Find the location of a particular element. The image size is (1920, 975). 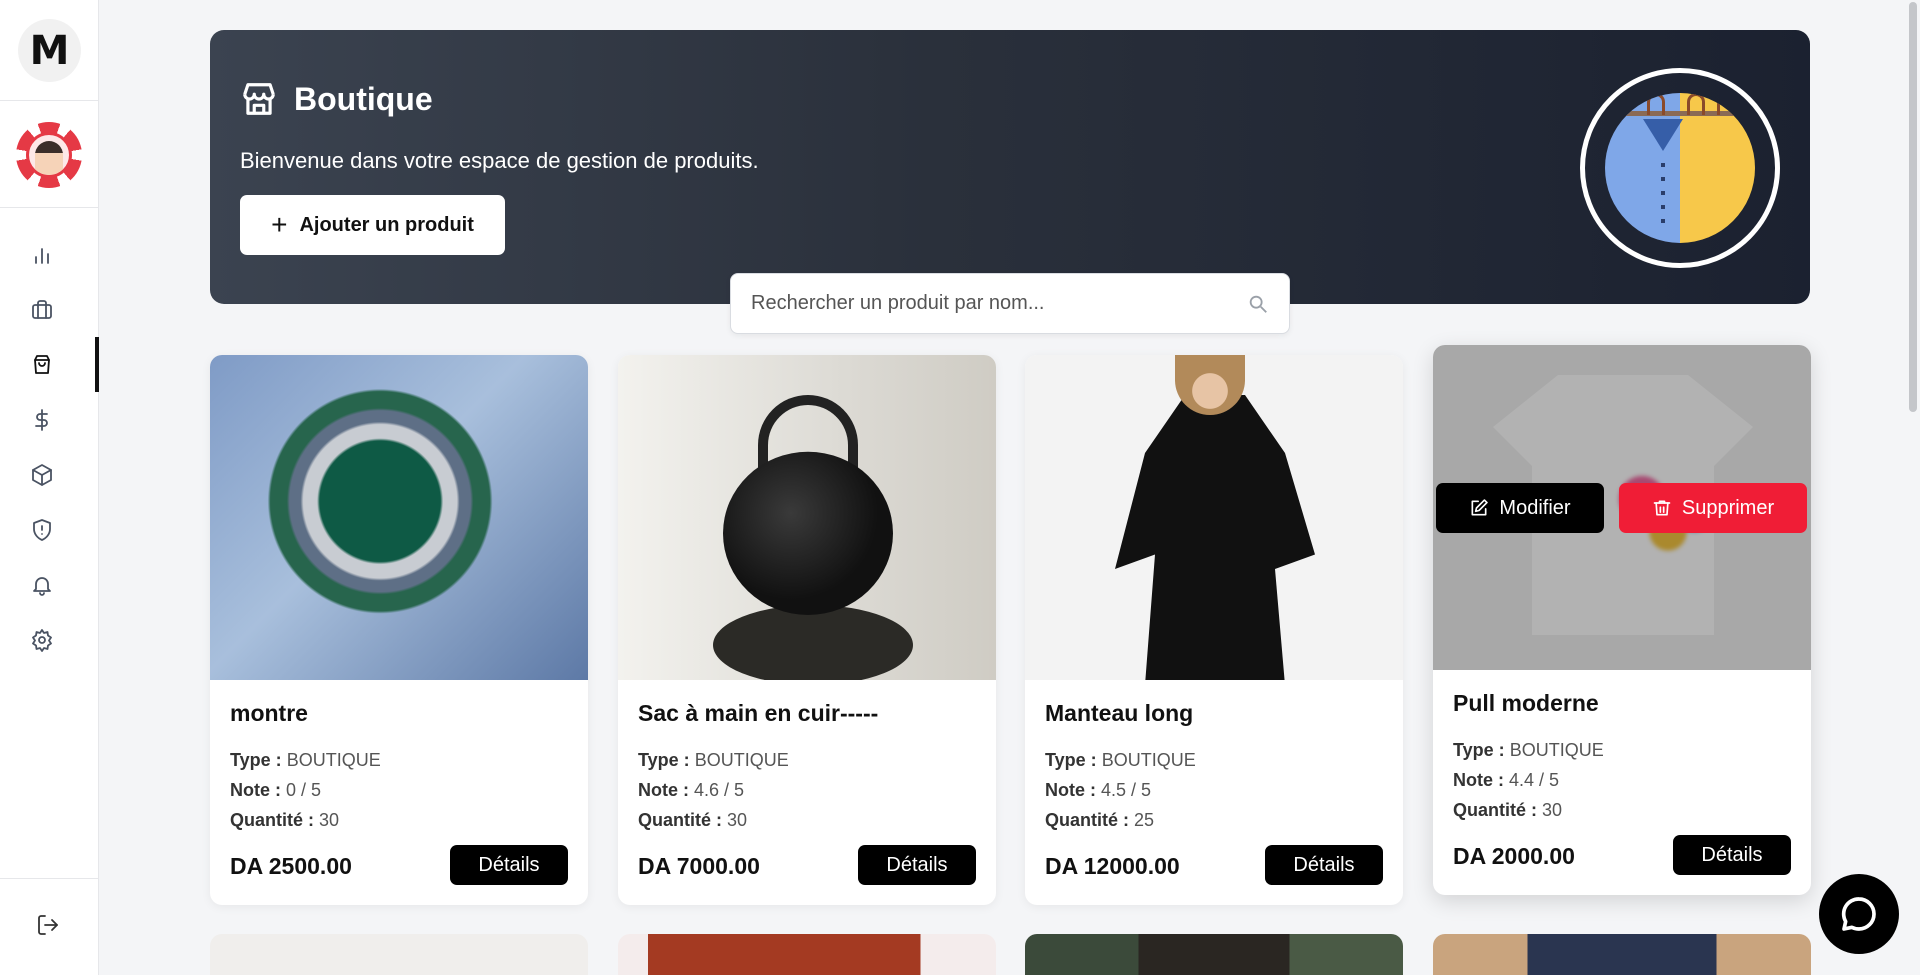

product-price: DA 12000.00 is located at coordinates (1112, 866).